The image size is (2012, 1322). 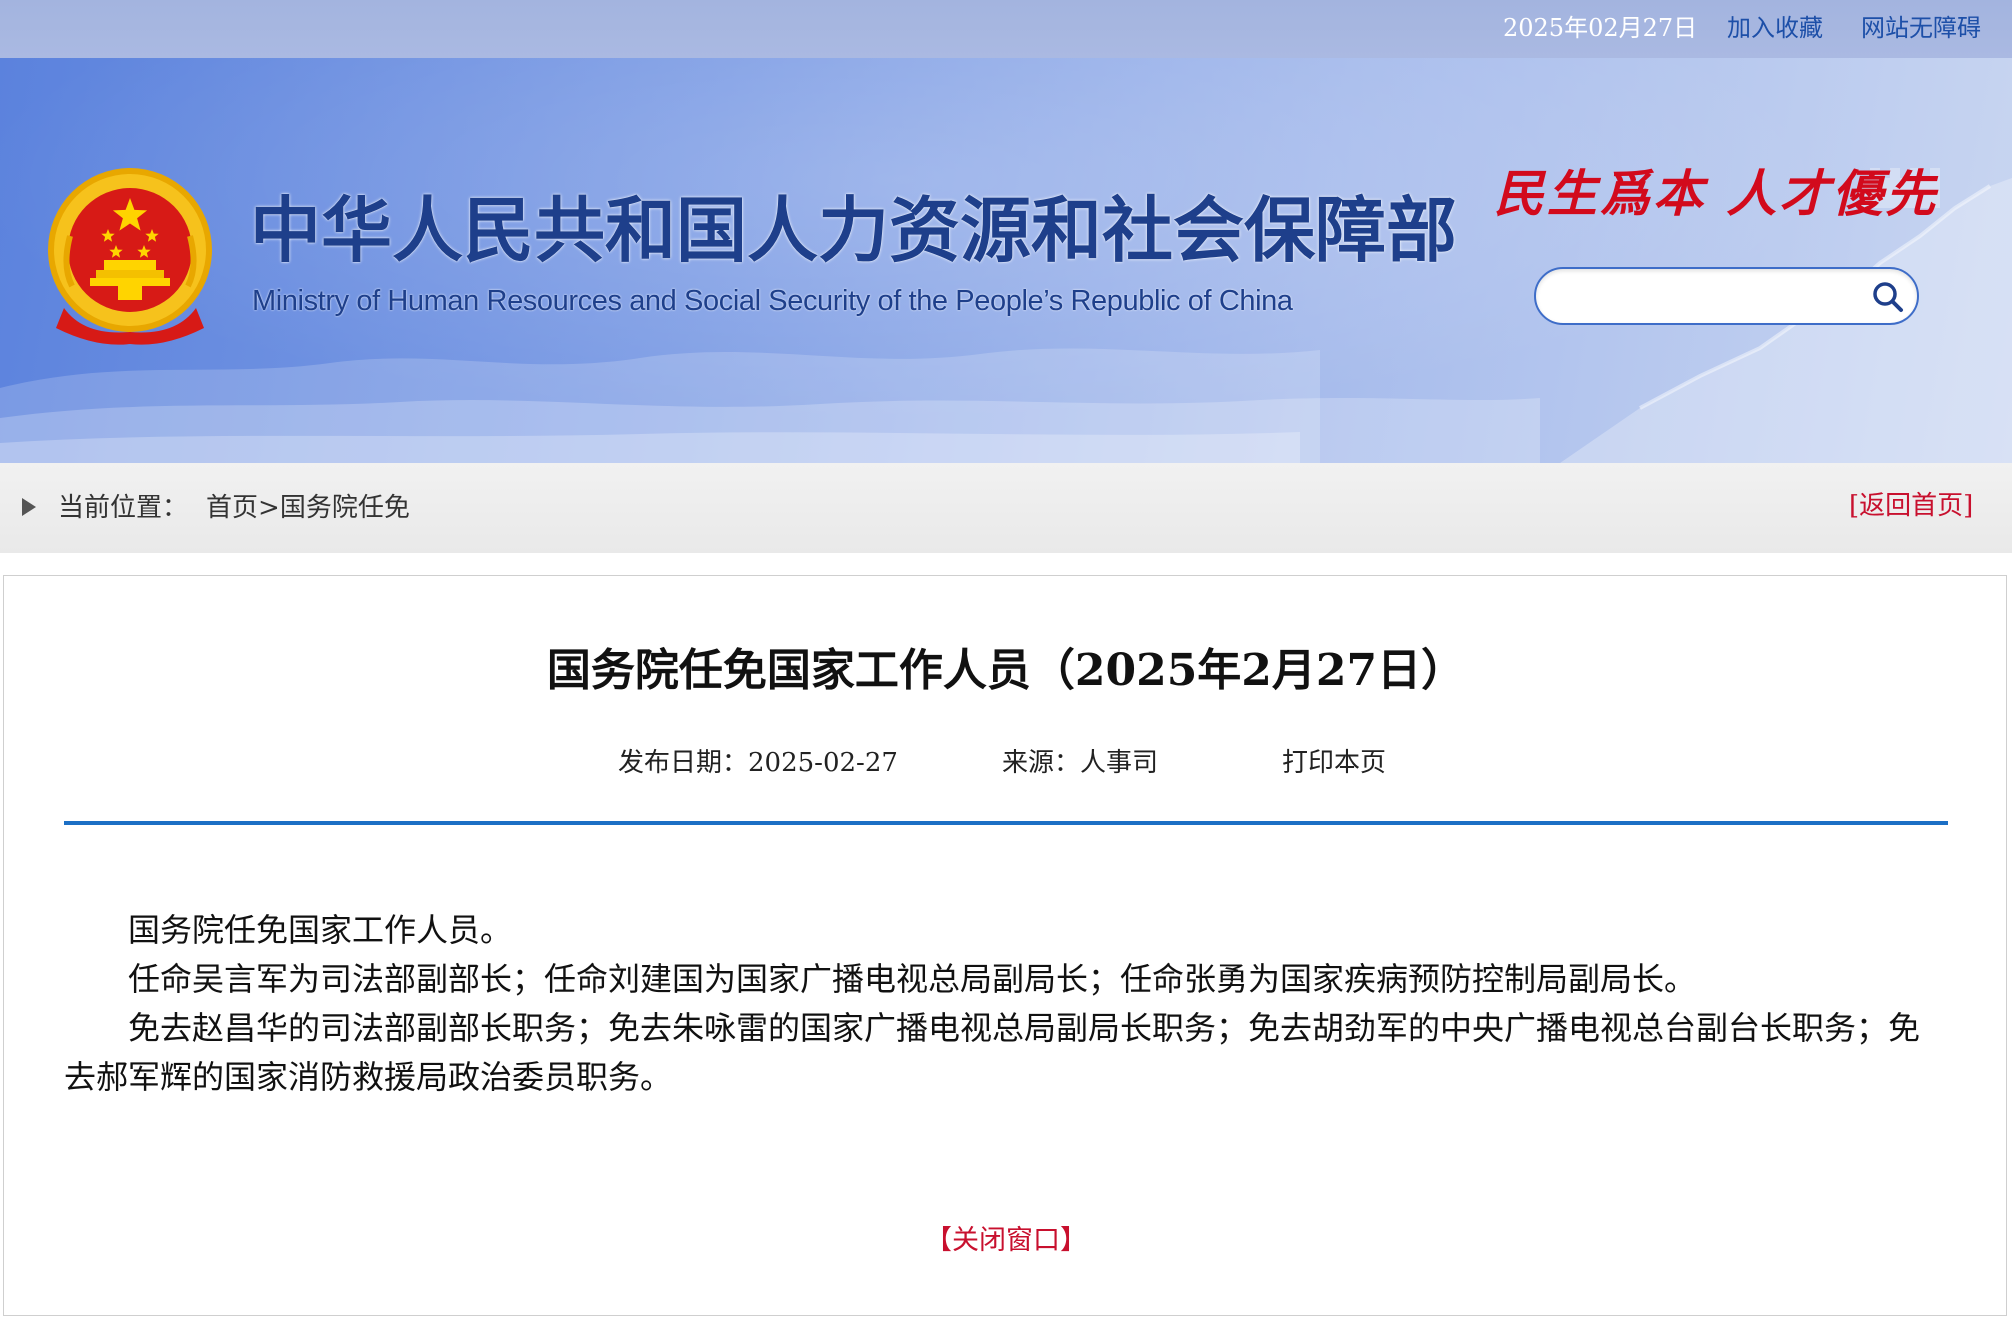 What do you see at coordinates (1921, 28) in the screenshot?
I see `accessibility-link: 网站无障碍` at bounding box center [1921, 28].